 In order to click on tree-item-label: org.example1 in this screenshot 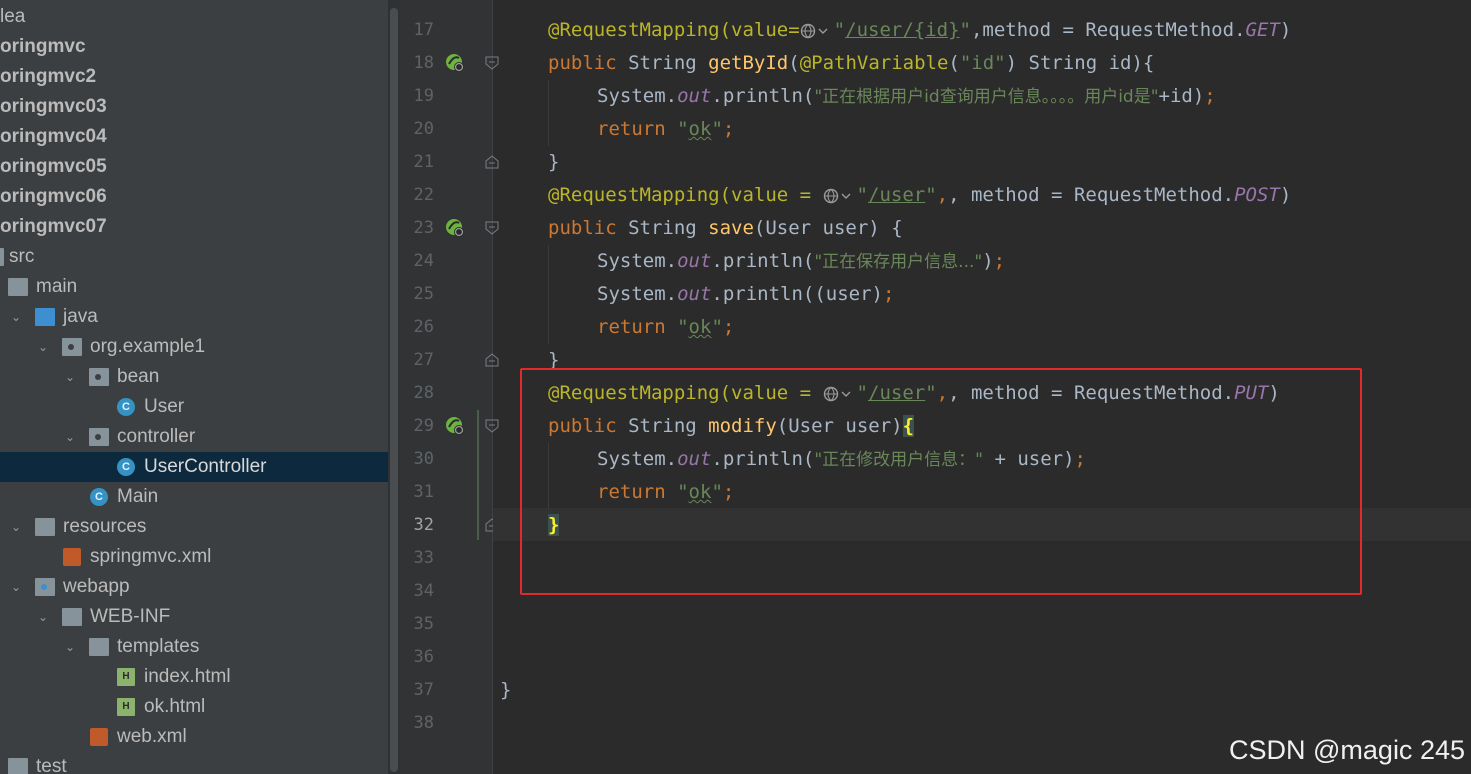, I will do `click(148, 346)`.